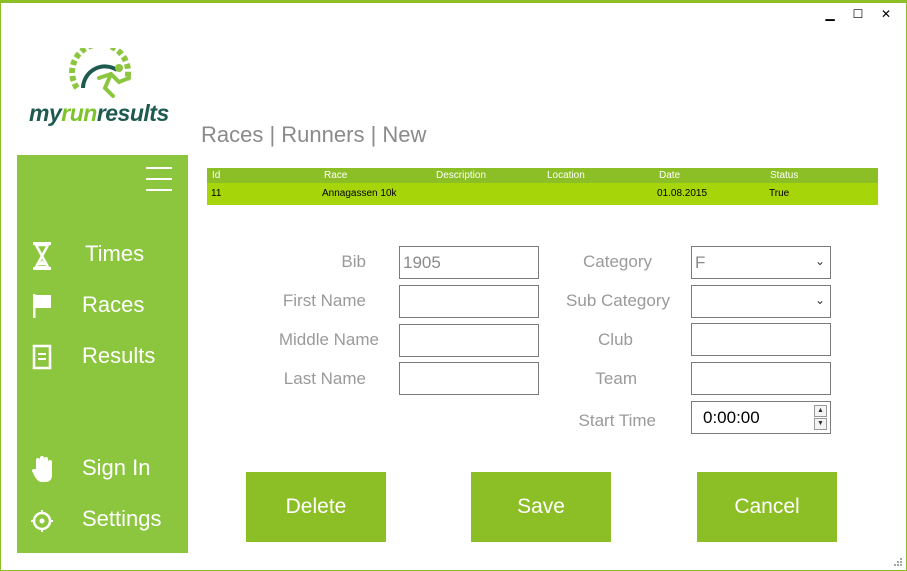 This screenshot has width=907, height=571. I want to click on hand-icon, so click(42, 469).